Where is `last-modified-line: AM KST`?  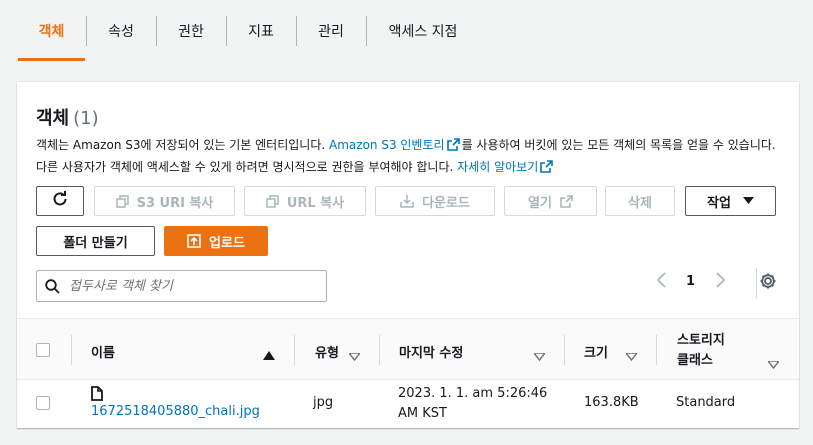 last-modified-line: AM KST is located at coordinates (422, 413).